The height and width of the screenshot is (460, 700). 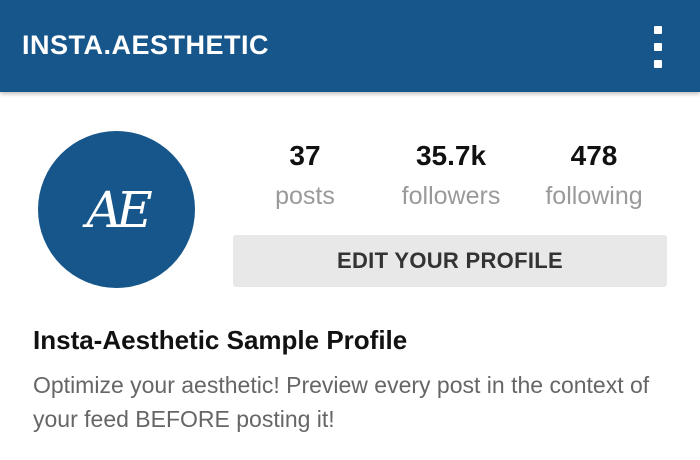 What do you see at coordinates (594, 196) in the screenshot?
I see `stat-following-label: following` at bounding box center [594, 196].